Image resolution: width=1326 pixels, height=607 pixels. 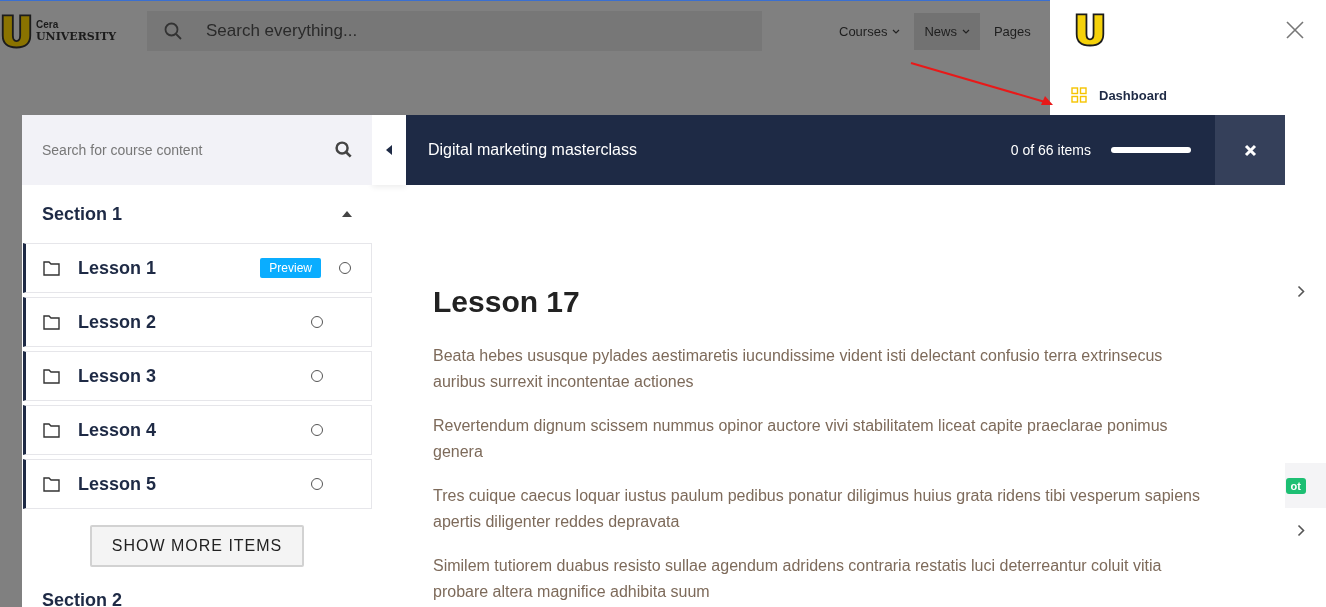 What do you see at coordinates (82, 598) in the screenshot?
I see `section-title: Section 2` at bounding box center [82, 598].